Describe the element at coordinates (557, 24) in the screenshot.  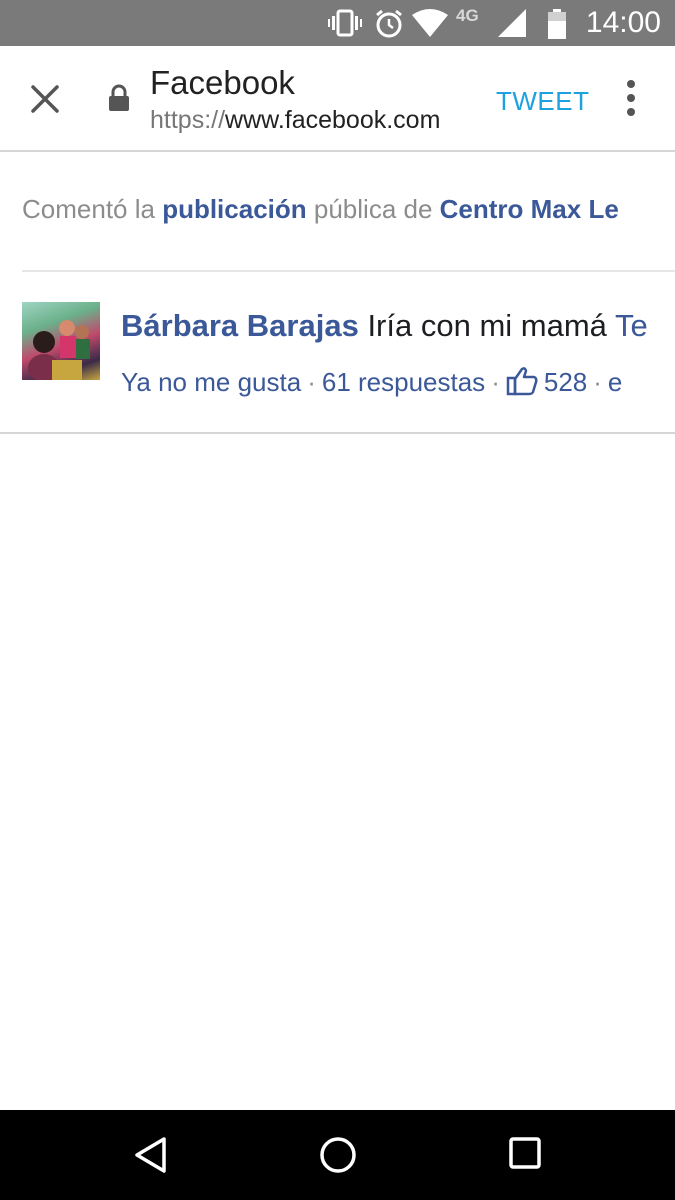
I see `battery-icon` at that location.